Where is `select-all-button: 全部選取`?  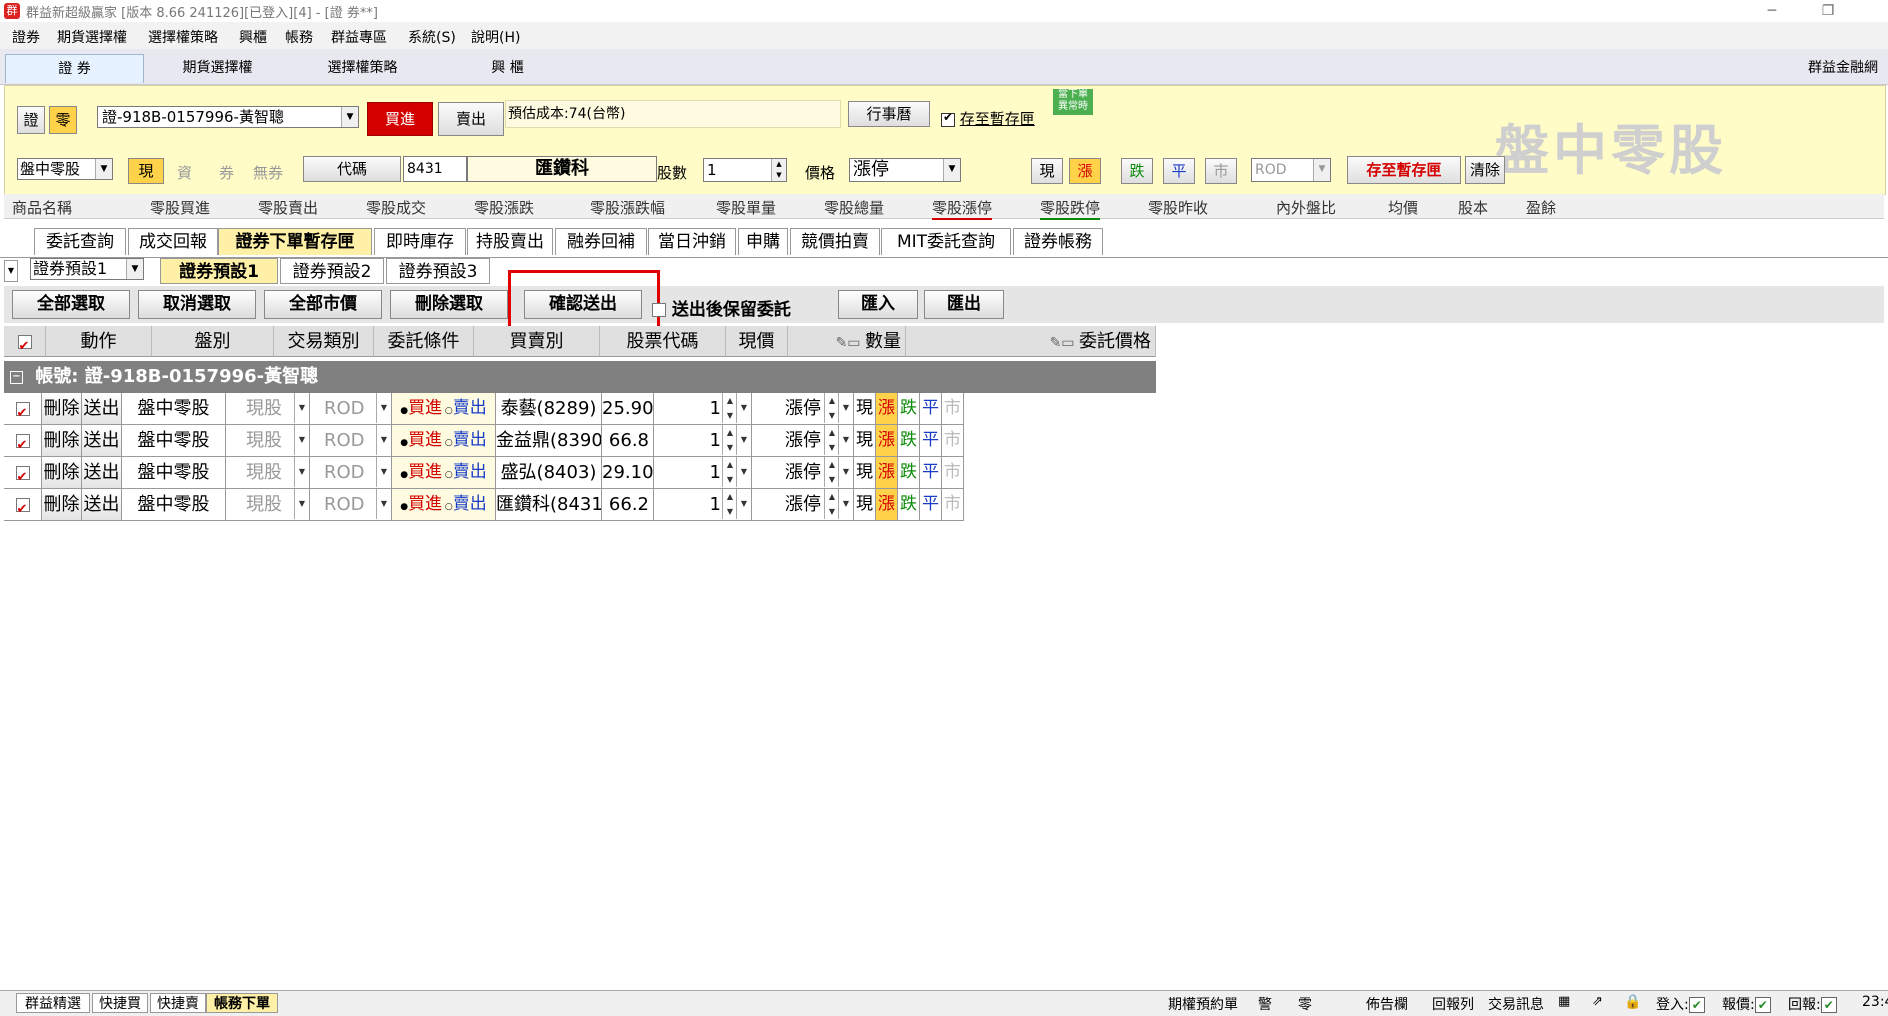
select-all-button: 全部選取 is located at coordinates (71, 304).